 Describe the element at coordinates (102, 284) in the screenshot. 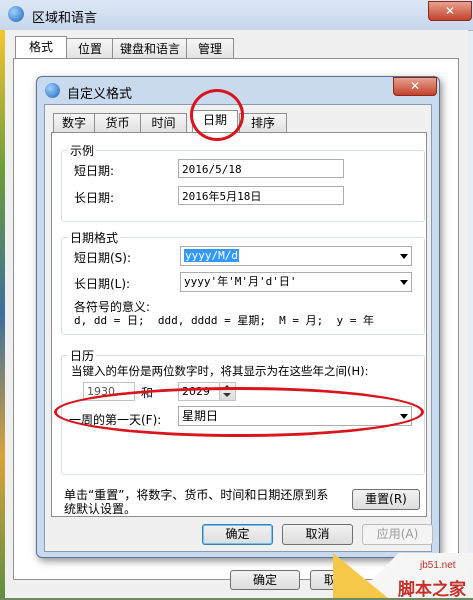

I see `long-date-label: 长日期(L):` at that location.